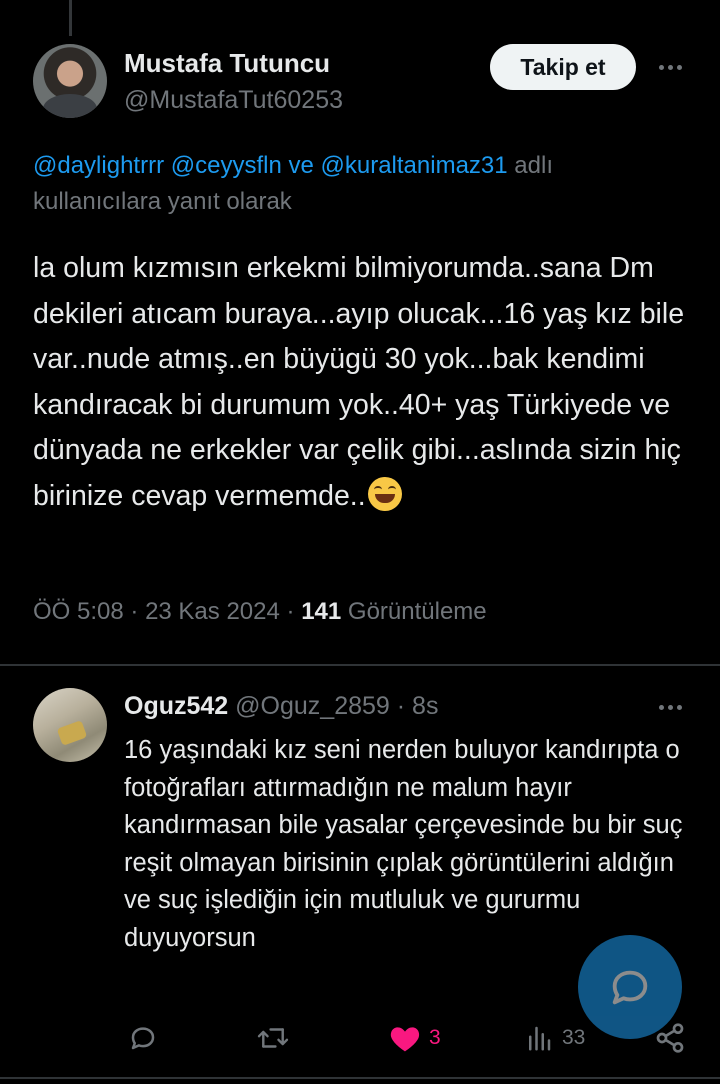 Image resolution: width=720 pixels, height=1084 pixels. Describe the element at coordinates (78, 611) in the screenshot. I see `tweet-time: ÖÖ 5:08` at that location.